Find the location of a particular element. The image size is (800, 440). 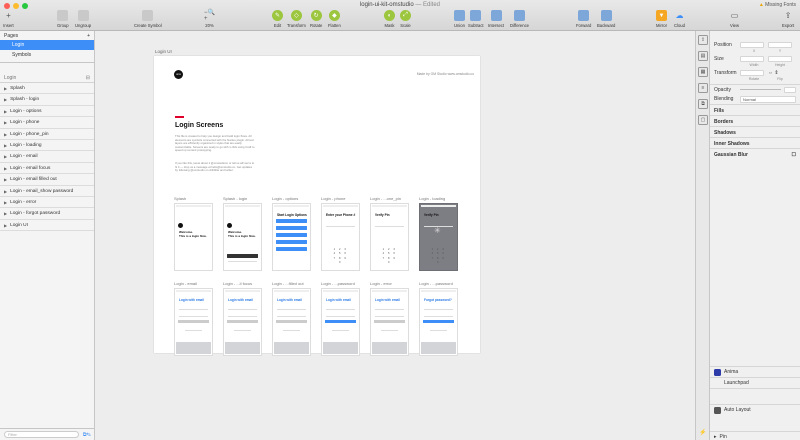

inner-shadows-section: Inner Shadows is located at coordinates (755, 142).